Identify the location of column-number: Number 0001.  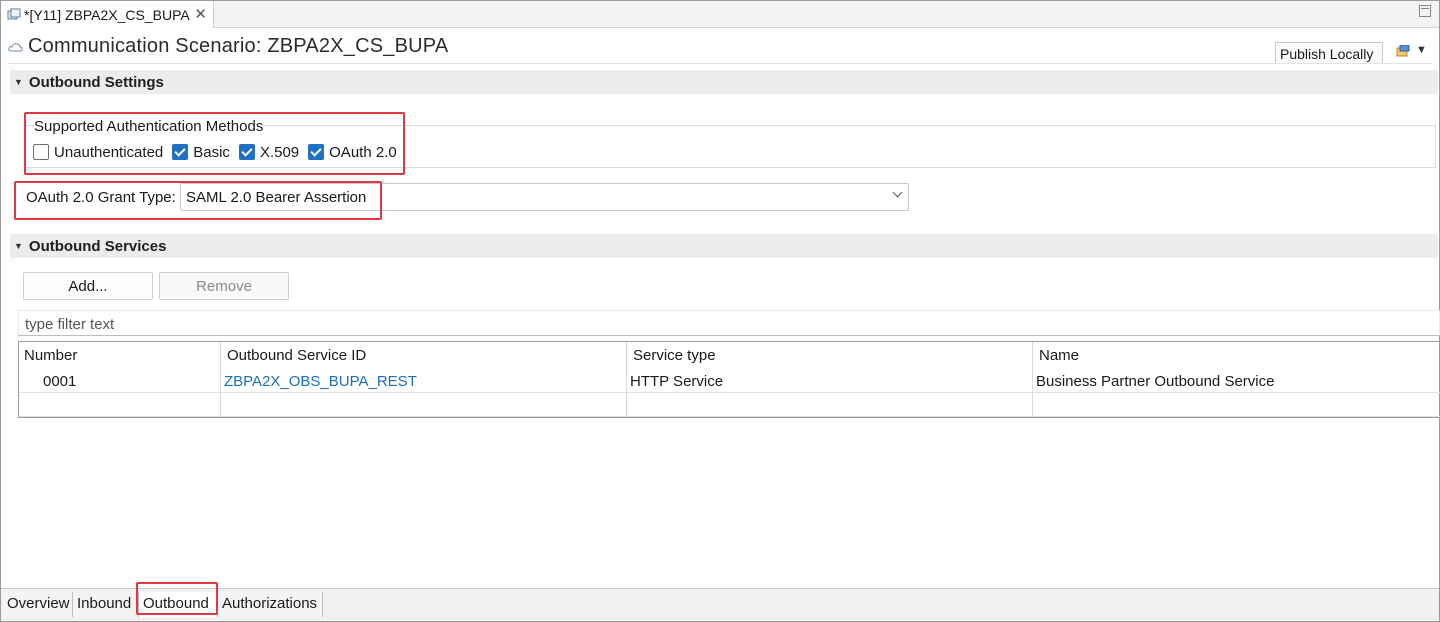
(120, 379).